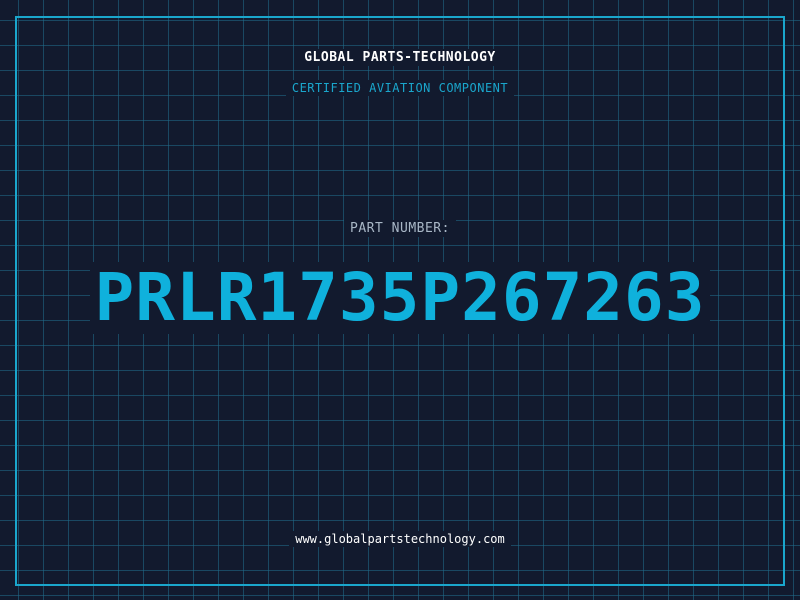  I want to click on subtitle-line: CERTIFIED AVIATION COMPONENT, so click(400, 88).